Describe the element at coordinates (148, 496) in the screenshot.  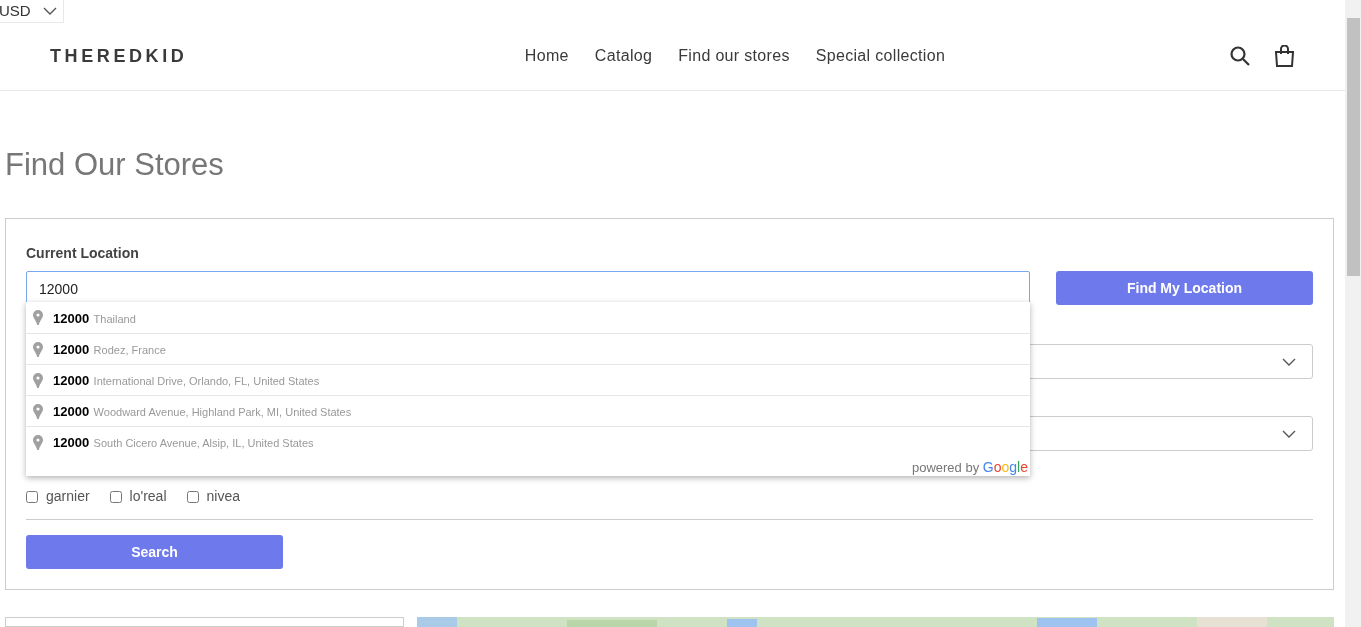
I see `checkbox-label: lo'real` at that location.